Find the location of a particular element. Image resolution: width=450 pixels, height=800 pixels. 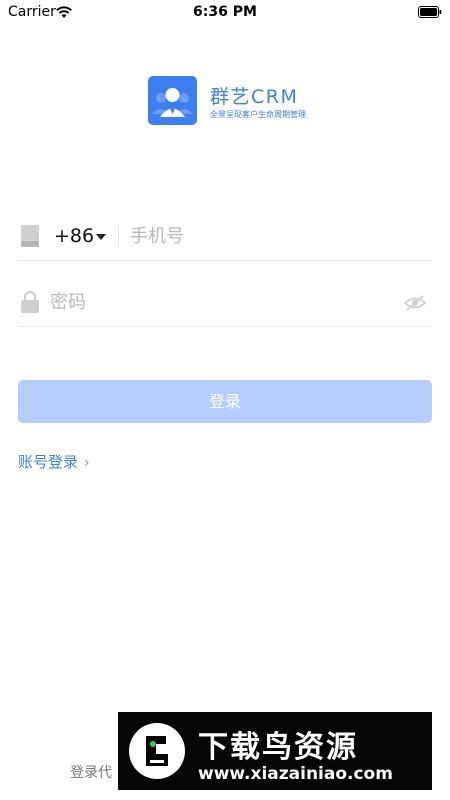

status-time: 6:36 PM is located at coordinates (225, 12).